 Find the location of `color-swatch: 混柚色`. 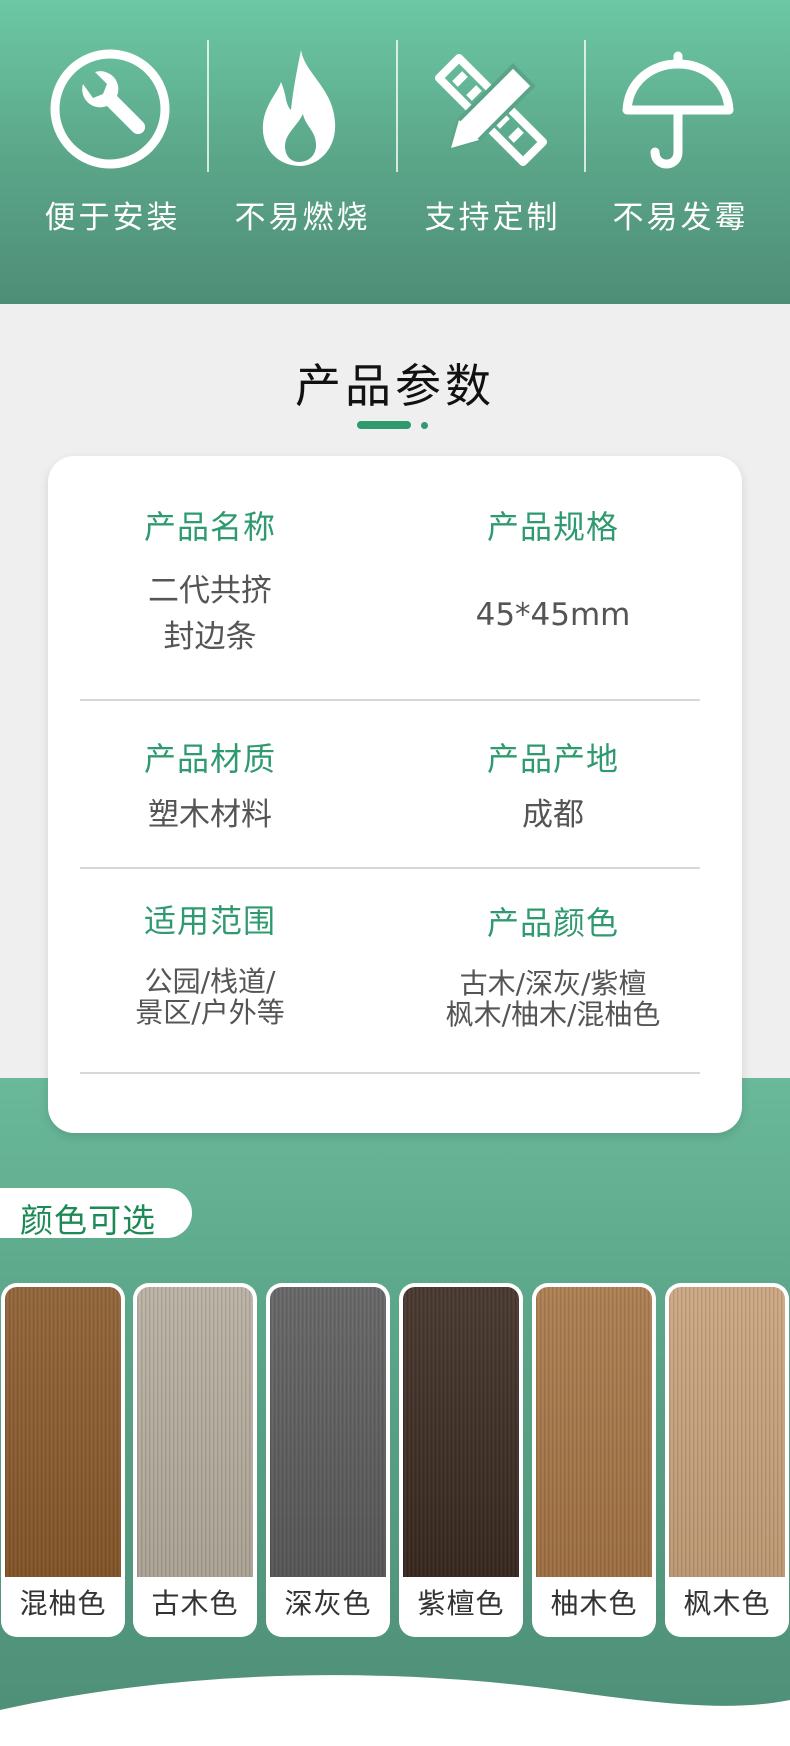

color-swatch: 混柚色 is located at coordinates (63, 1460).